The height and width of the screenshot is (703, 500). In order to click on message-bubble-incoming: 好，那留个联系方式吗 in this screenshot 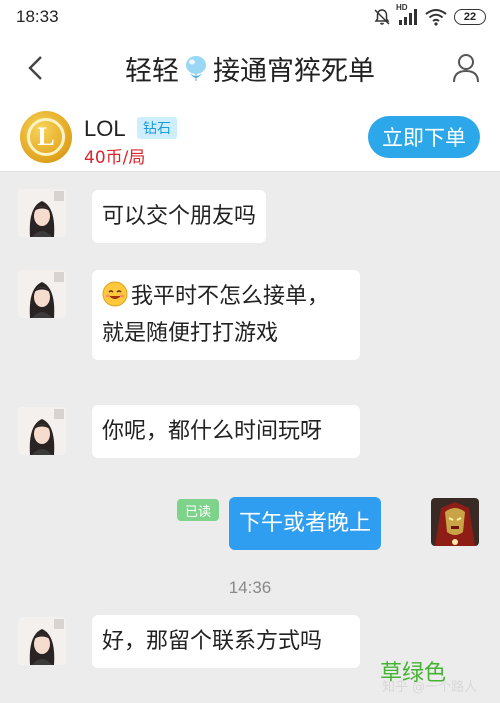, I will do `click(226, 641)`.